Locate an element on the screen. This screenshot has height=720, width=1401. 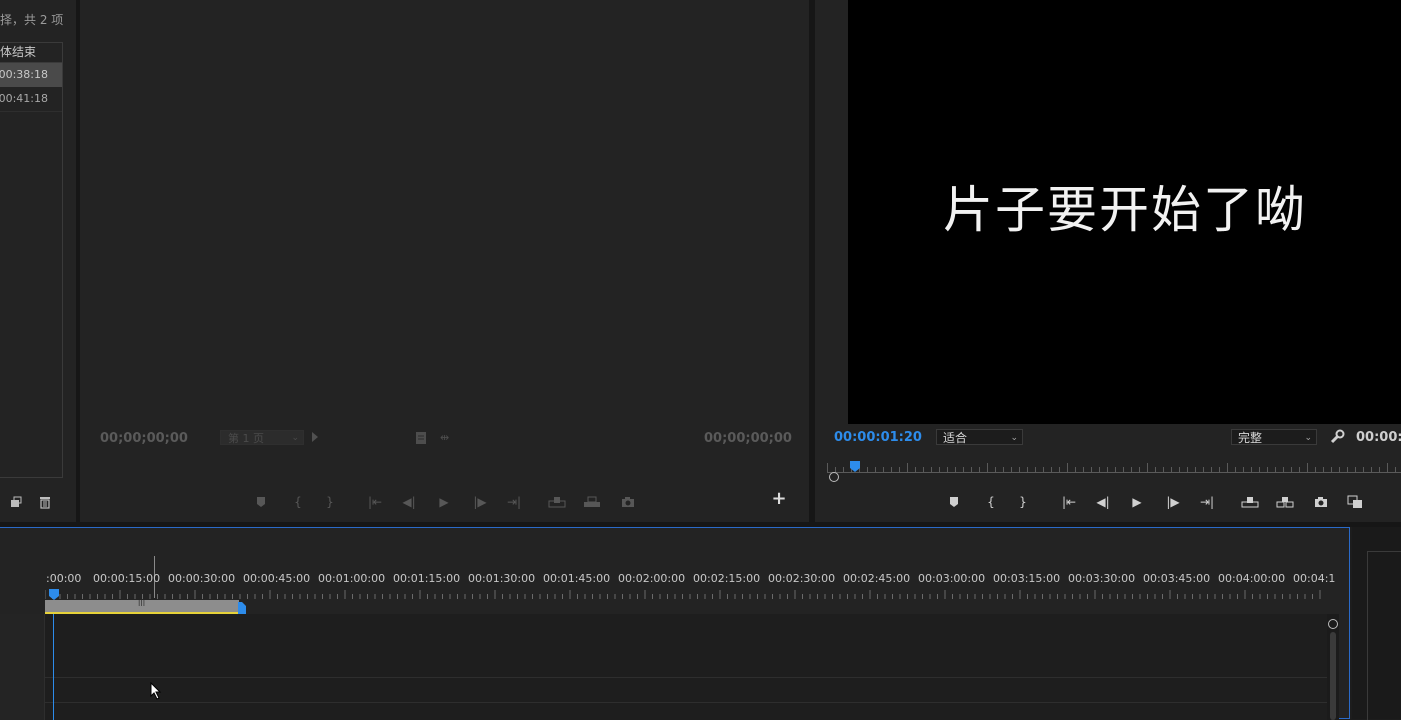
ruler-tick-label: 00:03:15:00 is located at coordinates (1027, 578).